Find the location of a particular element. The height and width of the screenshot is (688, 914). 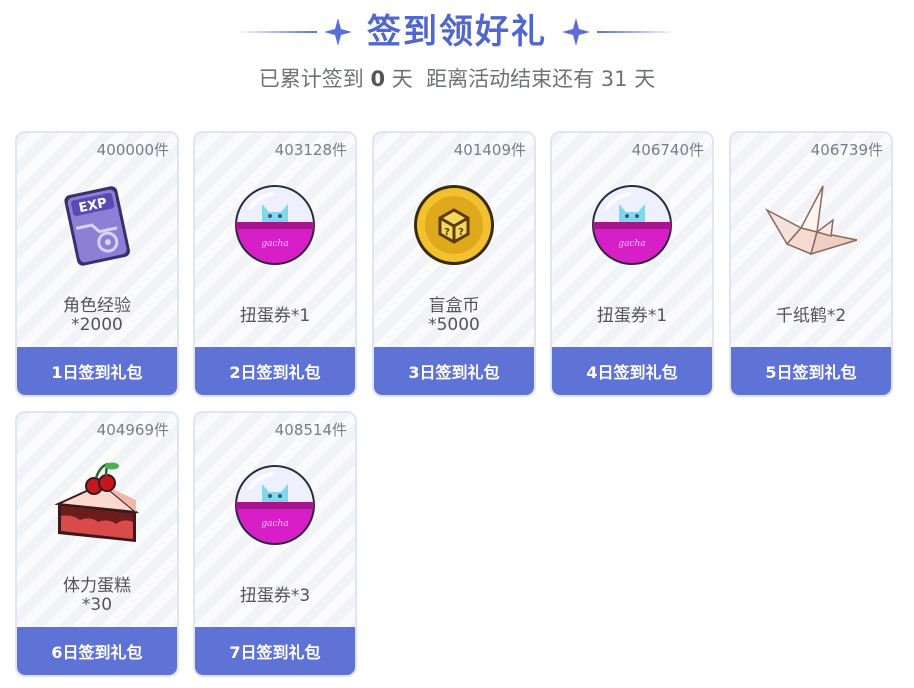

claim-day-3-button: 3日签到礼包 is located at coordinates (454, 371).